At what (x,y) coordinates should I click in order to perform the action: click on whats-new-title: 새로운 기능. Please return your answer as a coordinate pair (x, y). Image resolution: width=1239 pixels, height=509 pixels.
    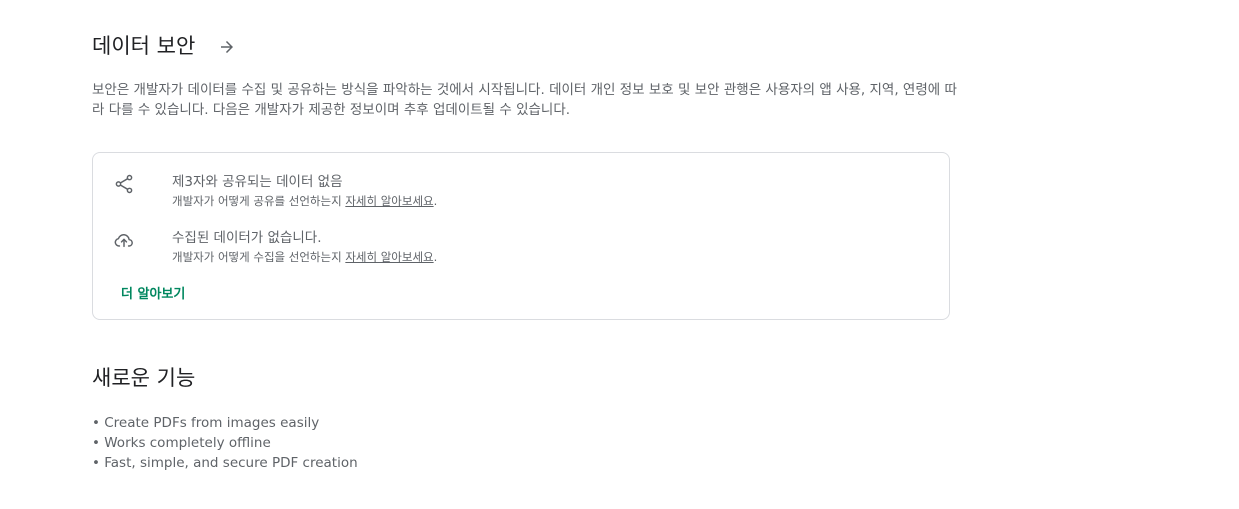
    Looking at the image, I should click on (144, 378).